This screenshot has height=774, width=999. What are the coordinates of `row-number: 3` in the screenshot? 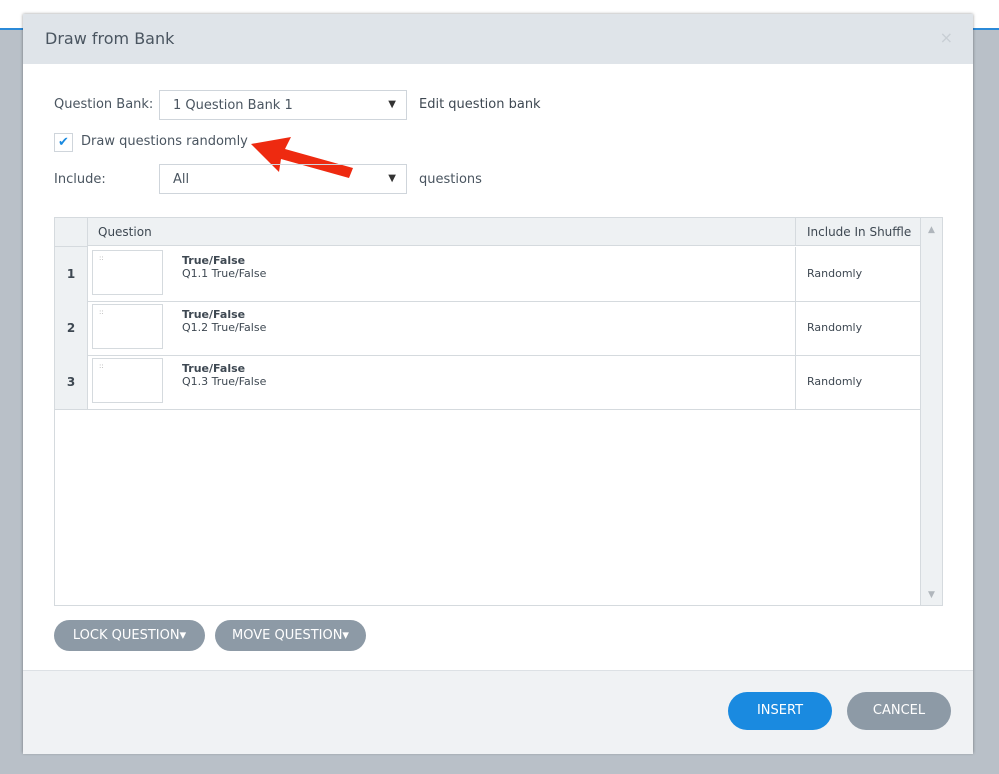 It's located at (71, 382).